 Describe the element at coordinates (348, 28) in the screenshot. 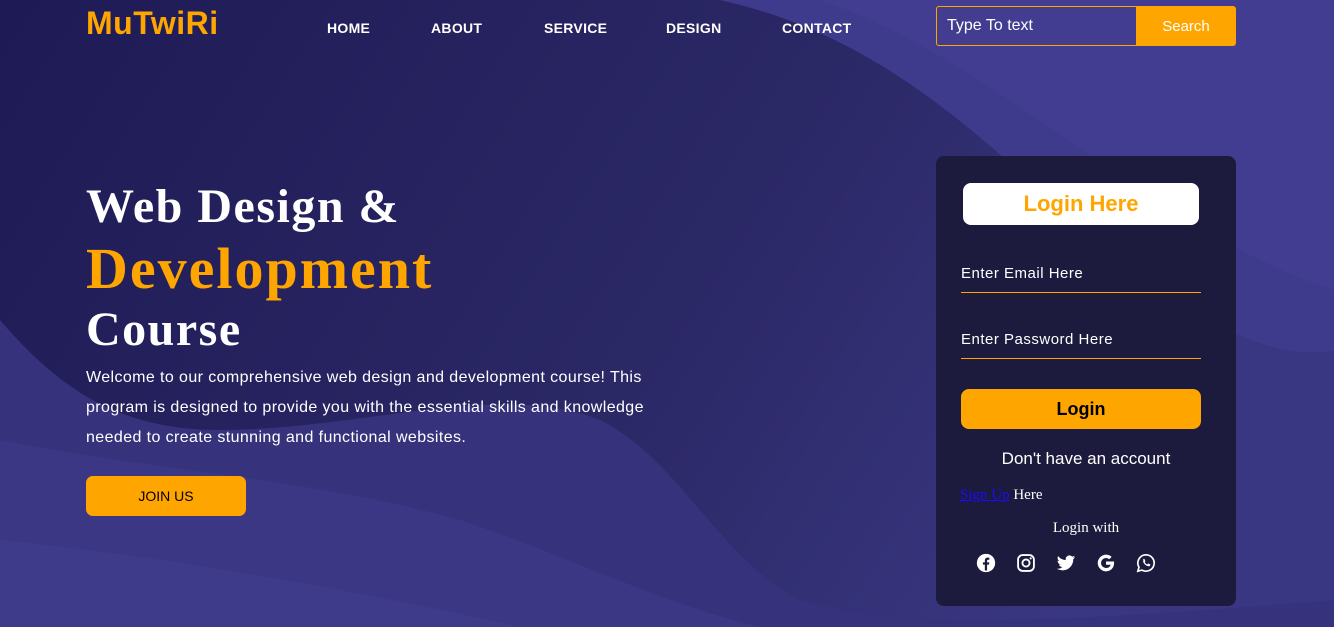

I see `nav-item-home: HOME` at that location.